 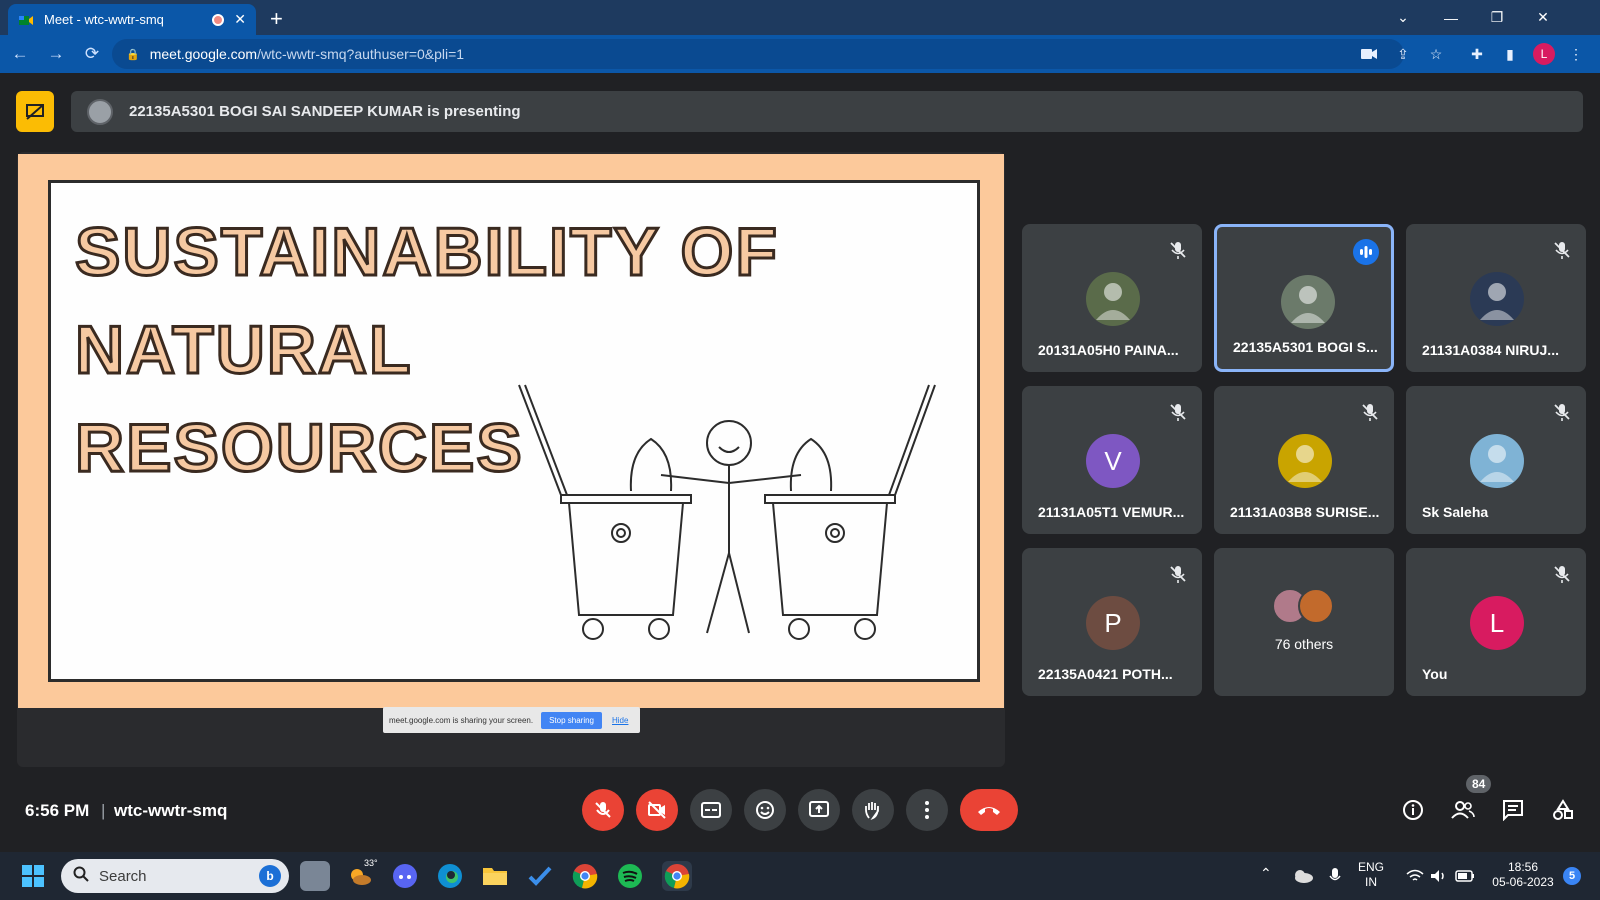 I want to click on participant-tile: Sk Saleha, so click(x=1496, y=460).